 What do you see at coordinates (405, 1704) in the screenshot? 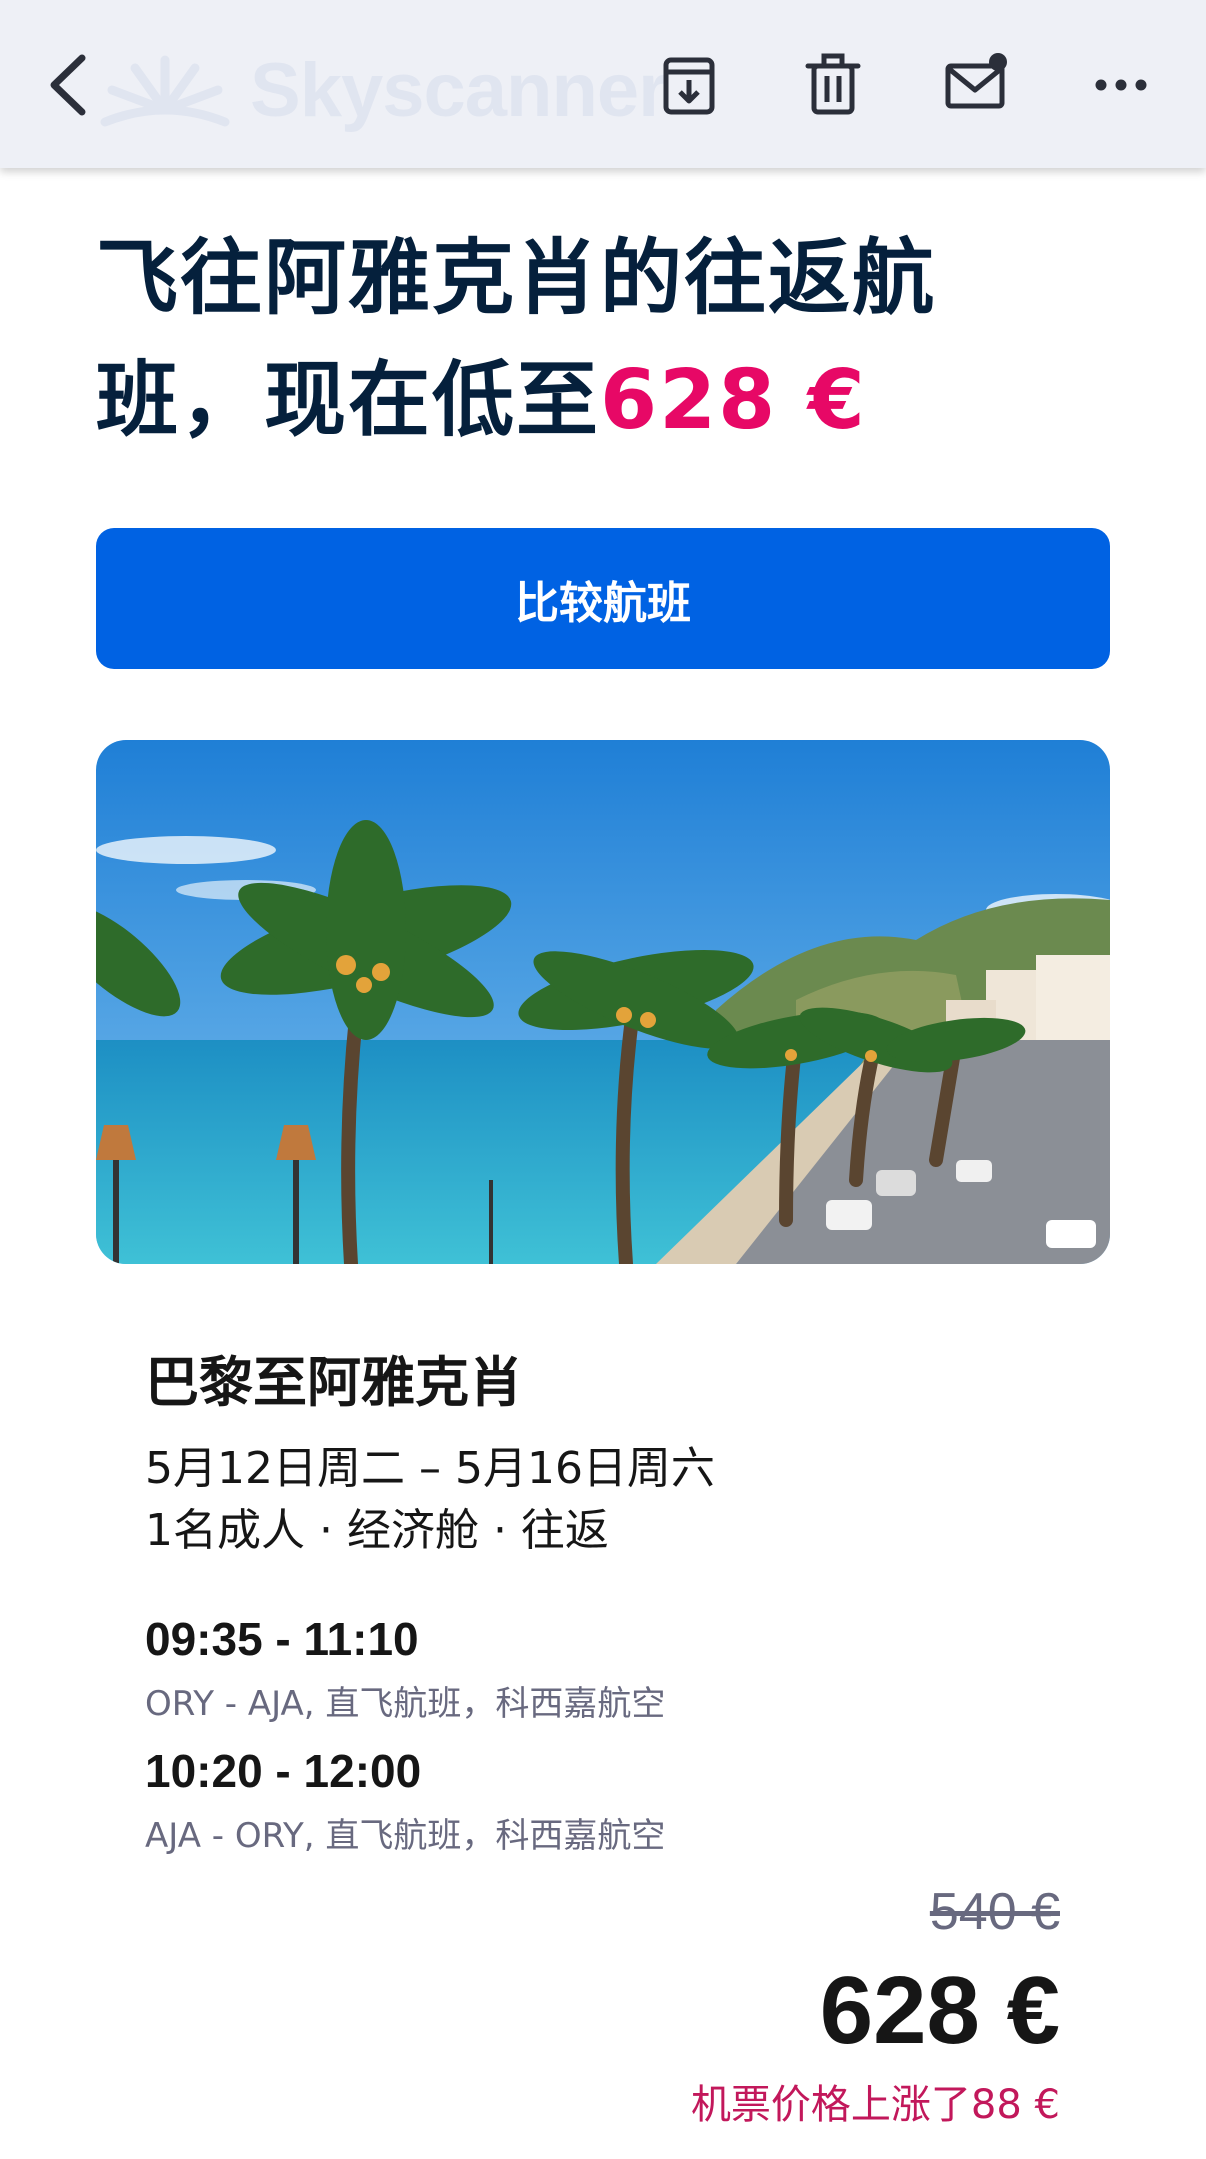
I see `leg-outbound-info: ORY - AJA, 直飞航班，科西嘉航空` at bounding box center [405, 1704].